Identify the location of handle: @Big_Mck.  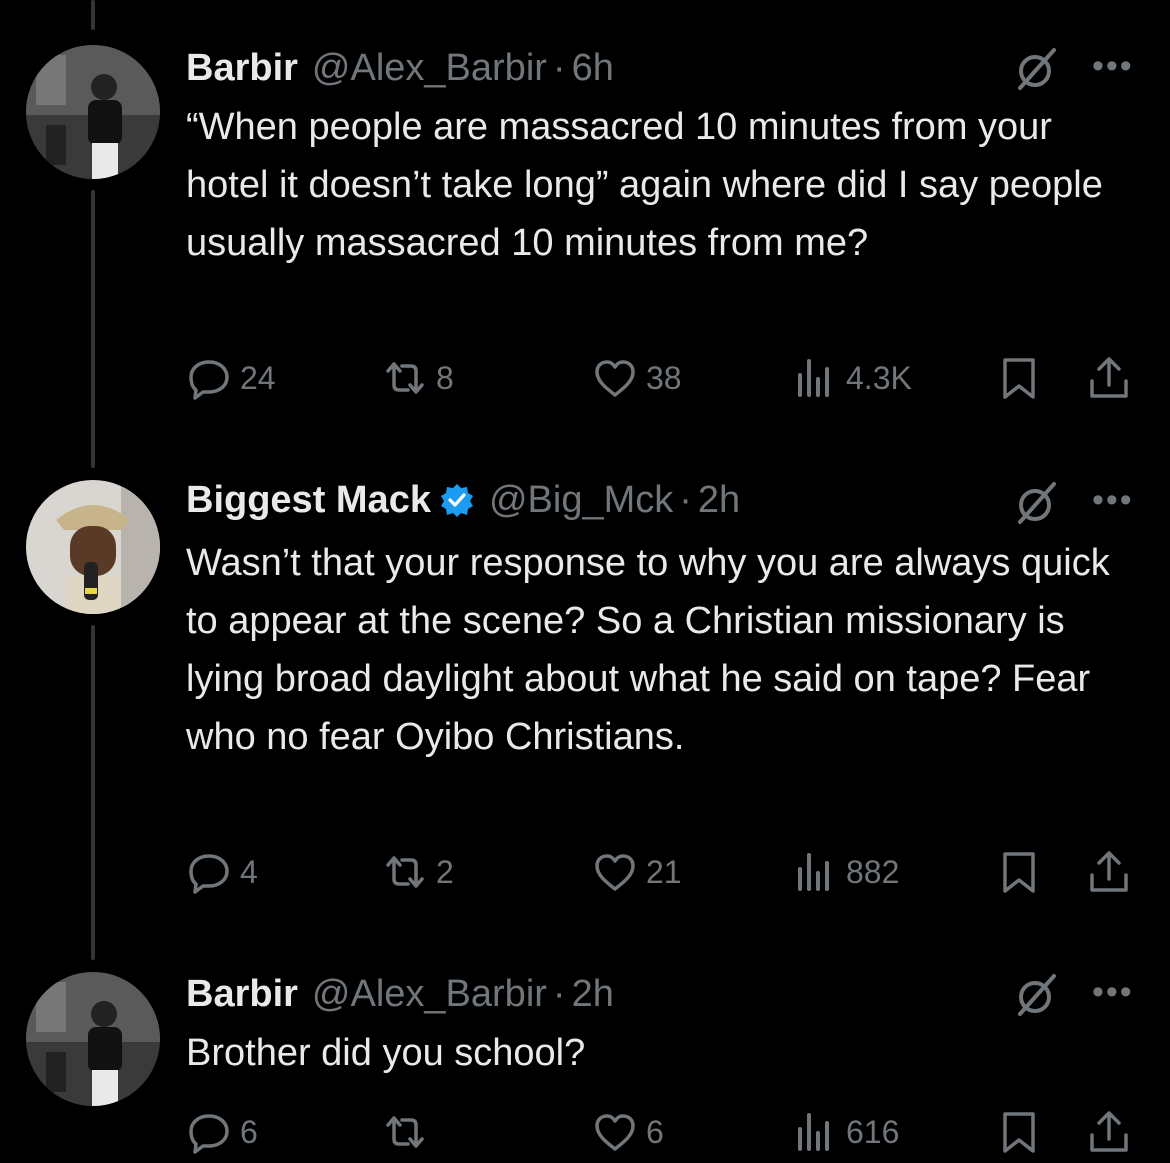
(581, 500).